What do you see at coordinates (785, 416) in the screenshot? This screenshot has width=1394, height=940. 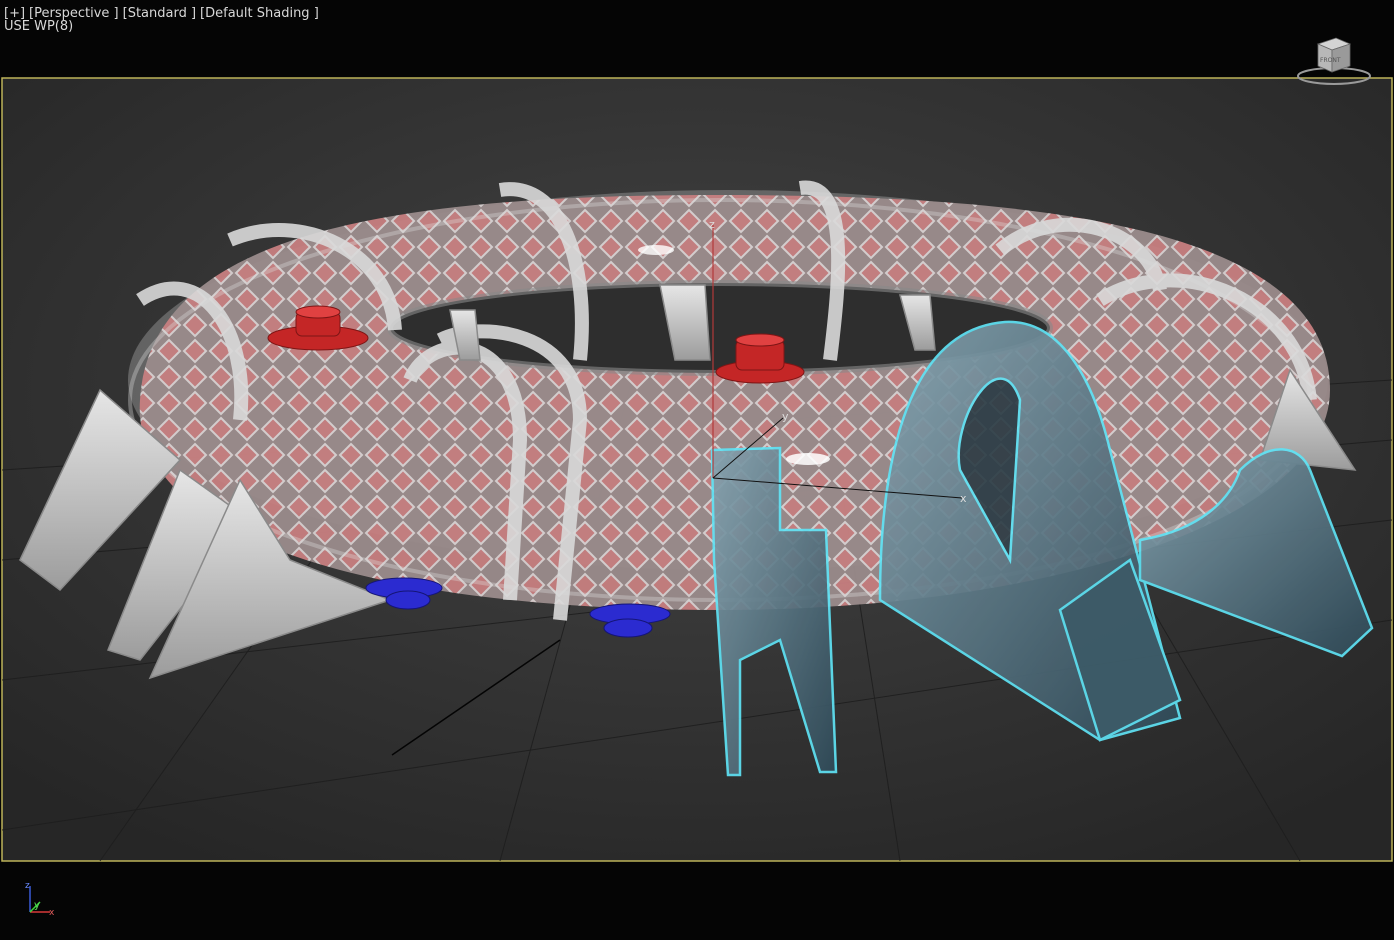 I see `axis-label-y: y` at bounding box center [785, 416].